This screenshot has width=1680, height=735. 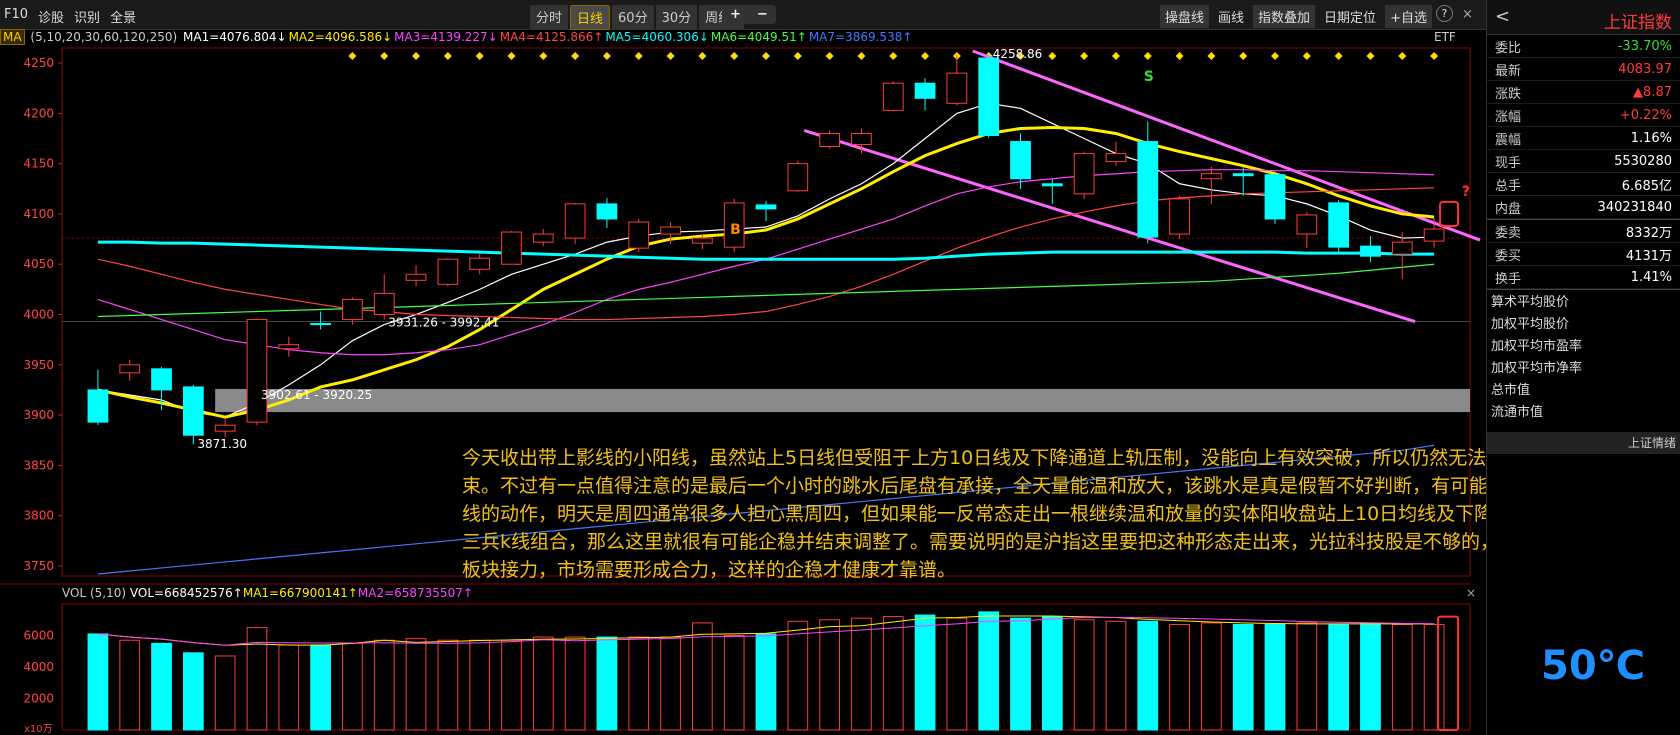 What do you see at coordinates (735, 14) in the screenshot?
I see `zoom-in-button: +` at bounding box center [735, 14].